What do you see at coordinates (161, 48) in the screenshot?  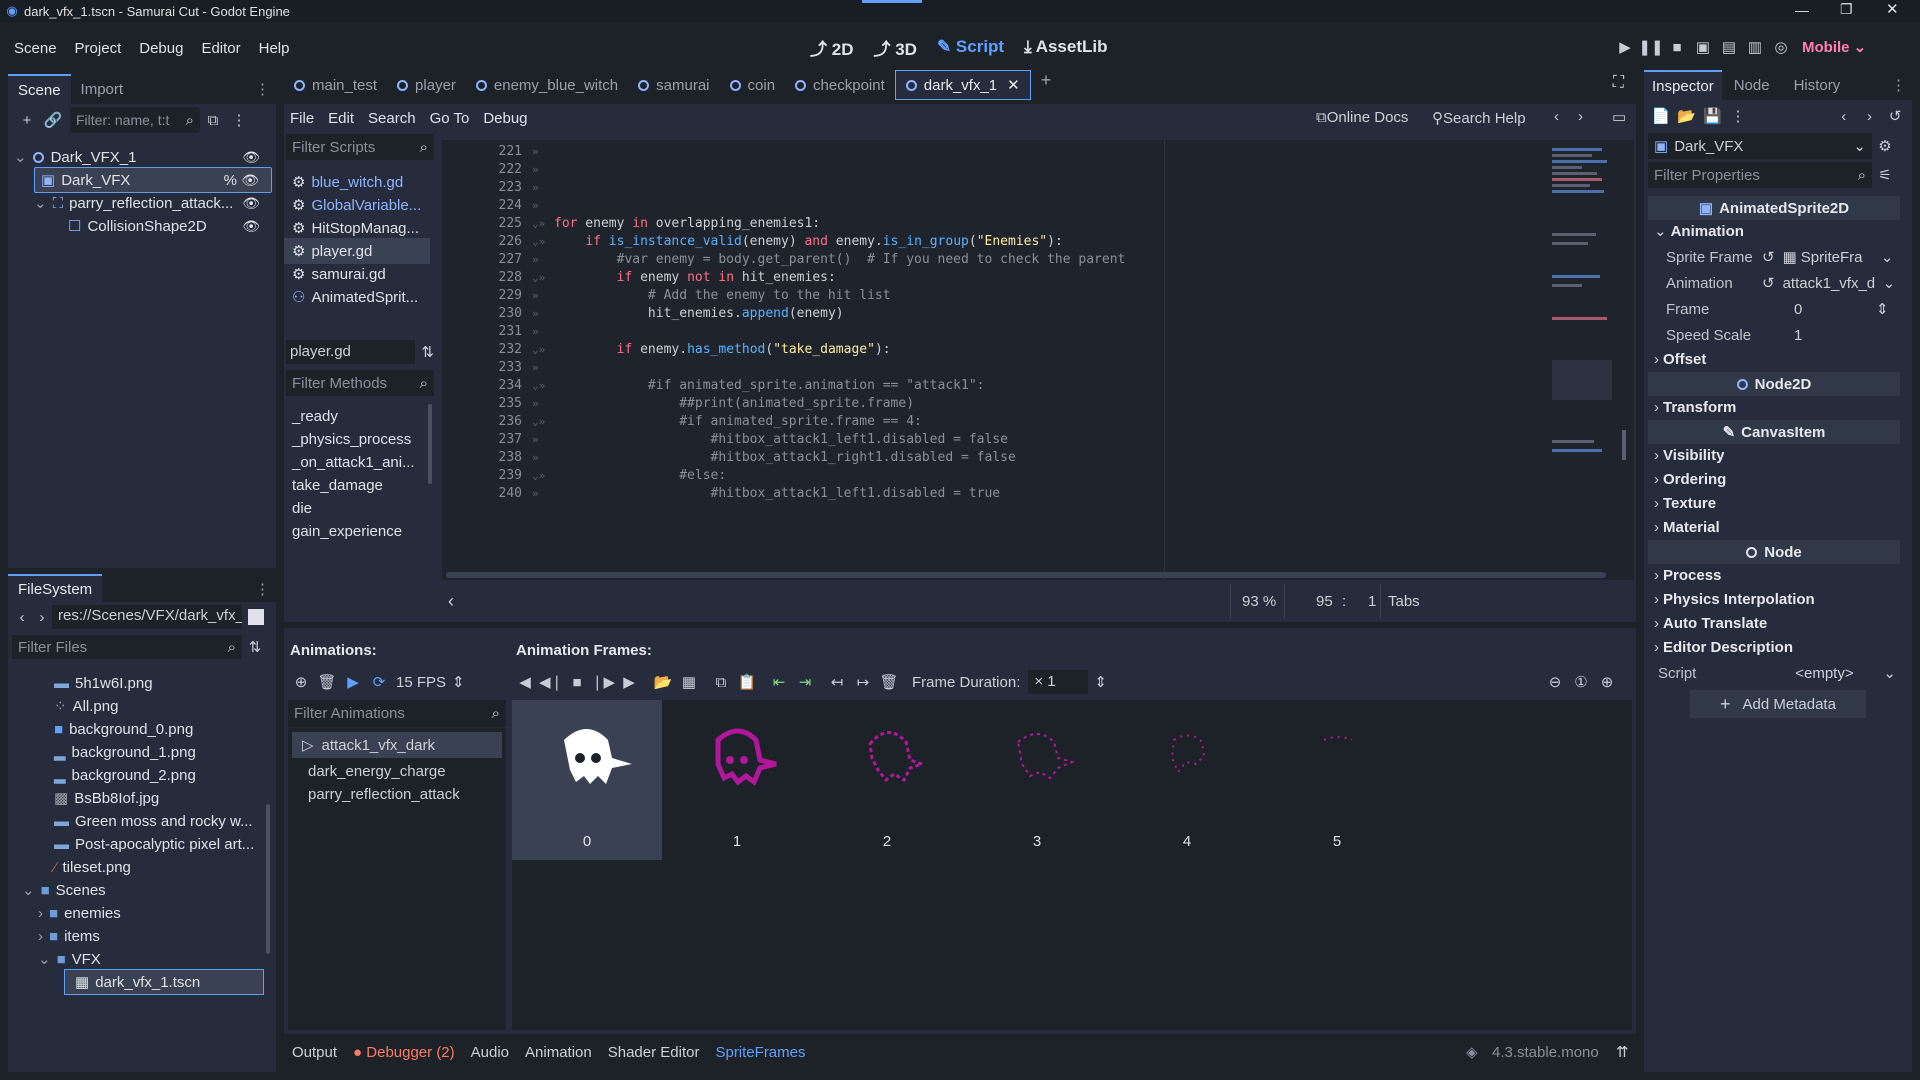 I see `menu-debug: Debug` at bounding box center [161, 48].